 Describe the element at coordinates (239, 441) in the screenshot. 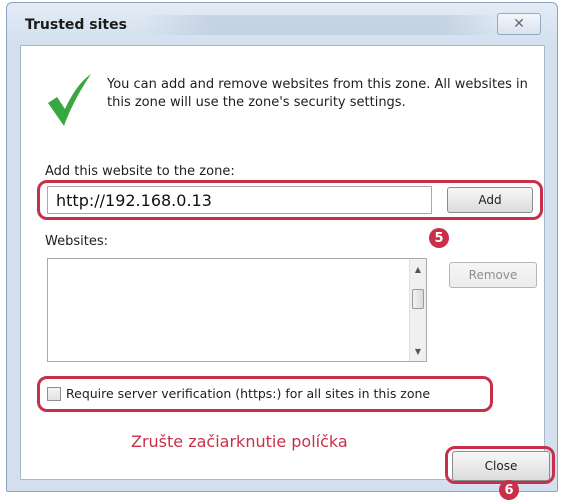

I see `uncheck-note: Zrušte začiarknutie políčka` at that location.